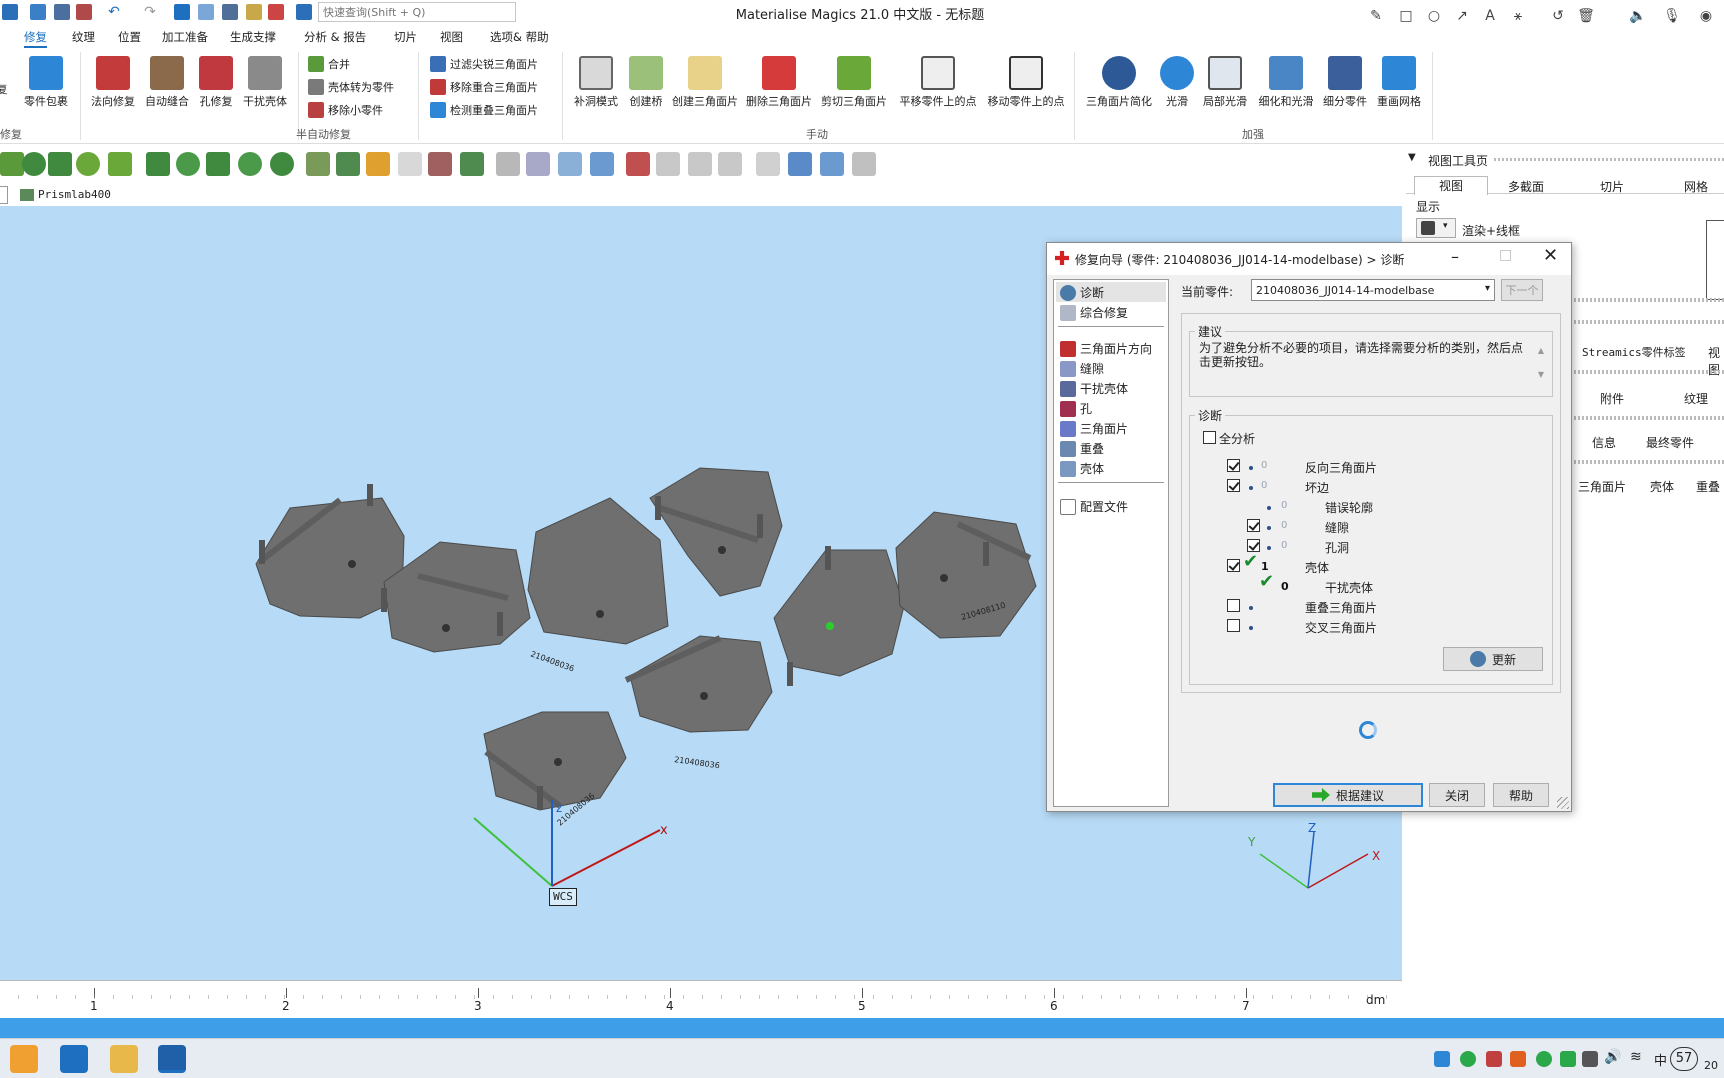 The image size is (1724, 1078). I want to click on magics-taskbar-icon, so click(172, 1059).